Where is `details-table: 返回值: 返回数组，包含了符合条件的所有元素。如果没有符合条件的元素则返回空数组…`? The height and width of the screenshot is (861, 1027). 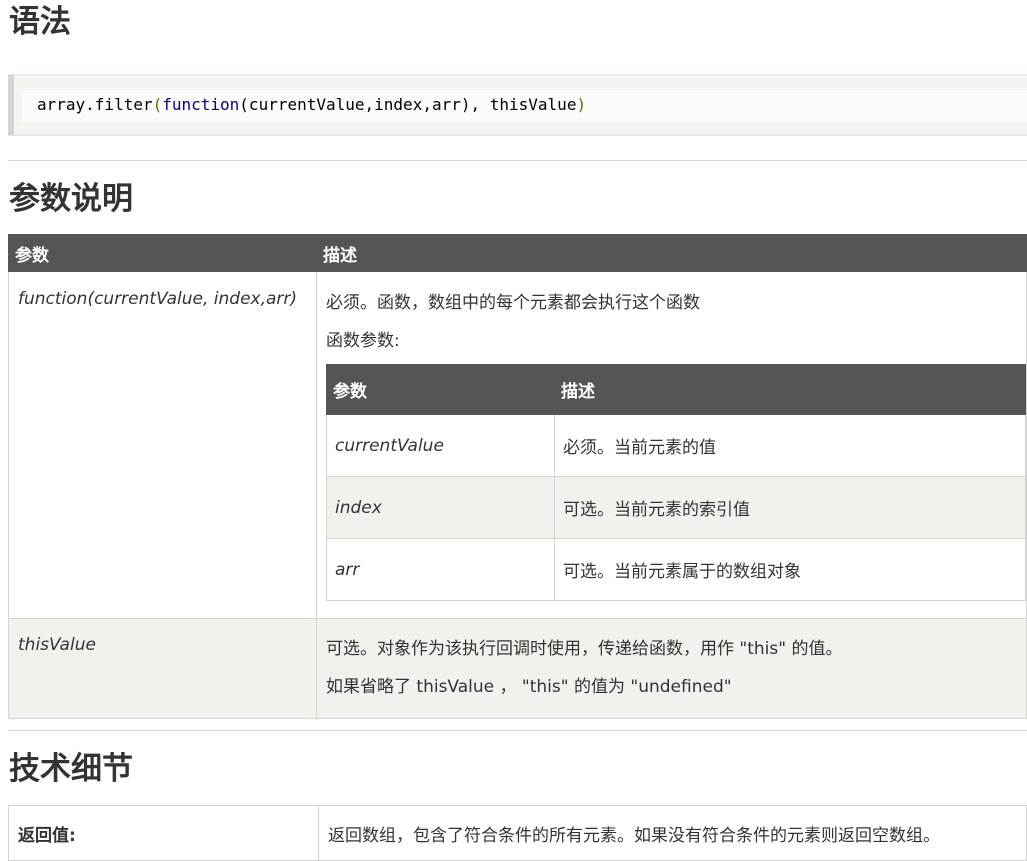 details-table: 返回值: 返回数组，包含了符合条件的所有元素。如果没有符合条件的元素则返回空数组… is located at coordinates (517, 833).